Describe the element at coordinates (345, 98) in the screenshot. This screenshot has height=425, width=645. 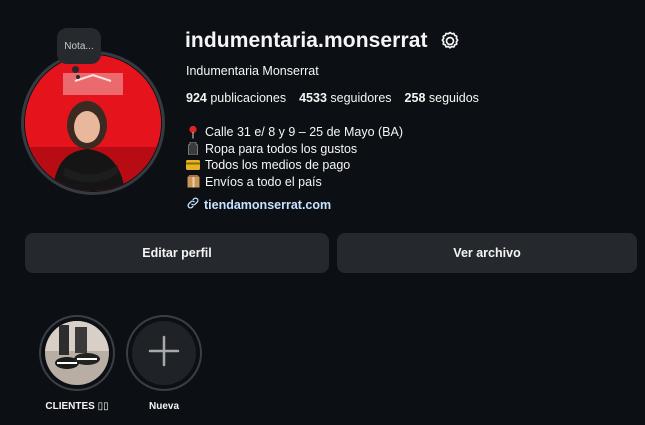
I see `followers-stat: 4533 seguidores` at that location.